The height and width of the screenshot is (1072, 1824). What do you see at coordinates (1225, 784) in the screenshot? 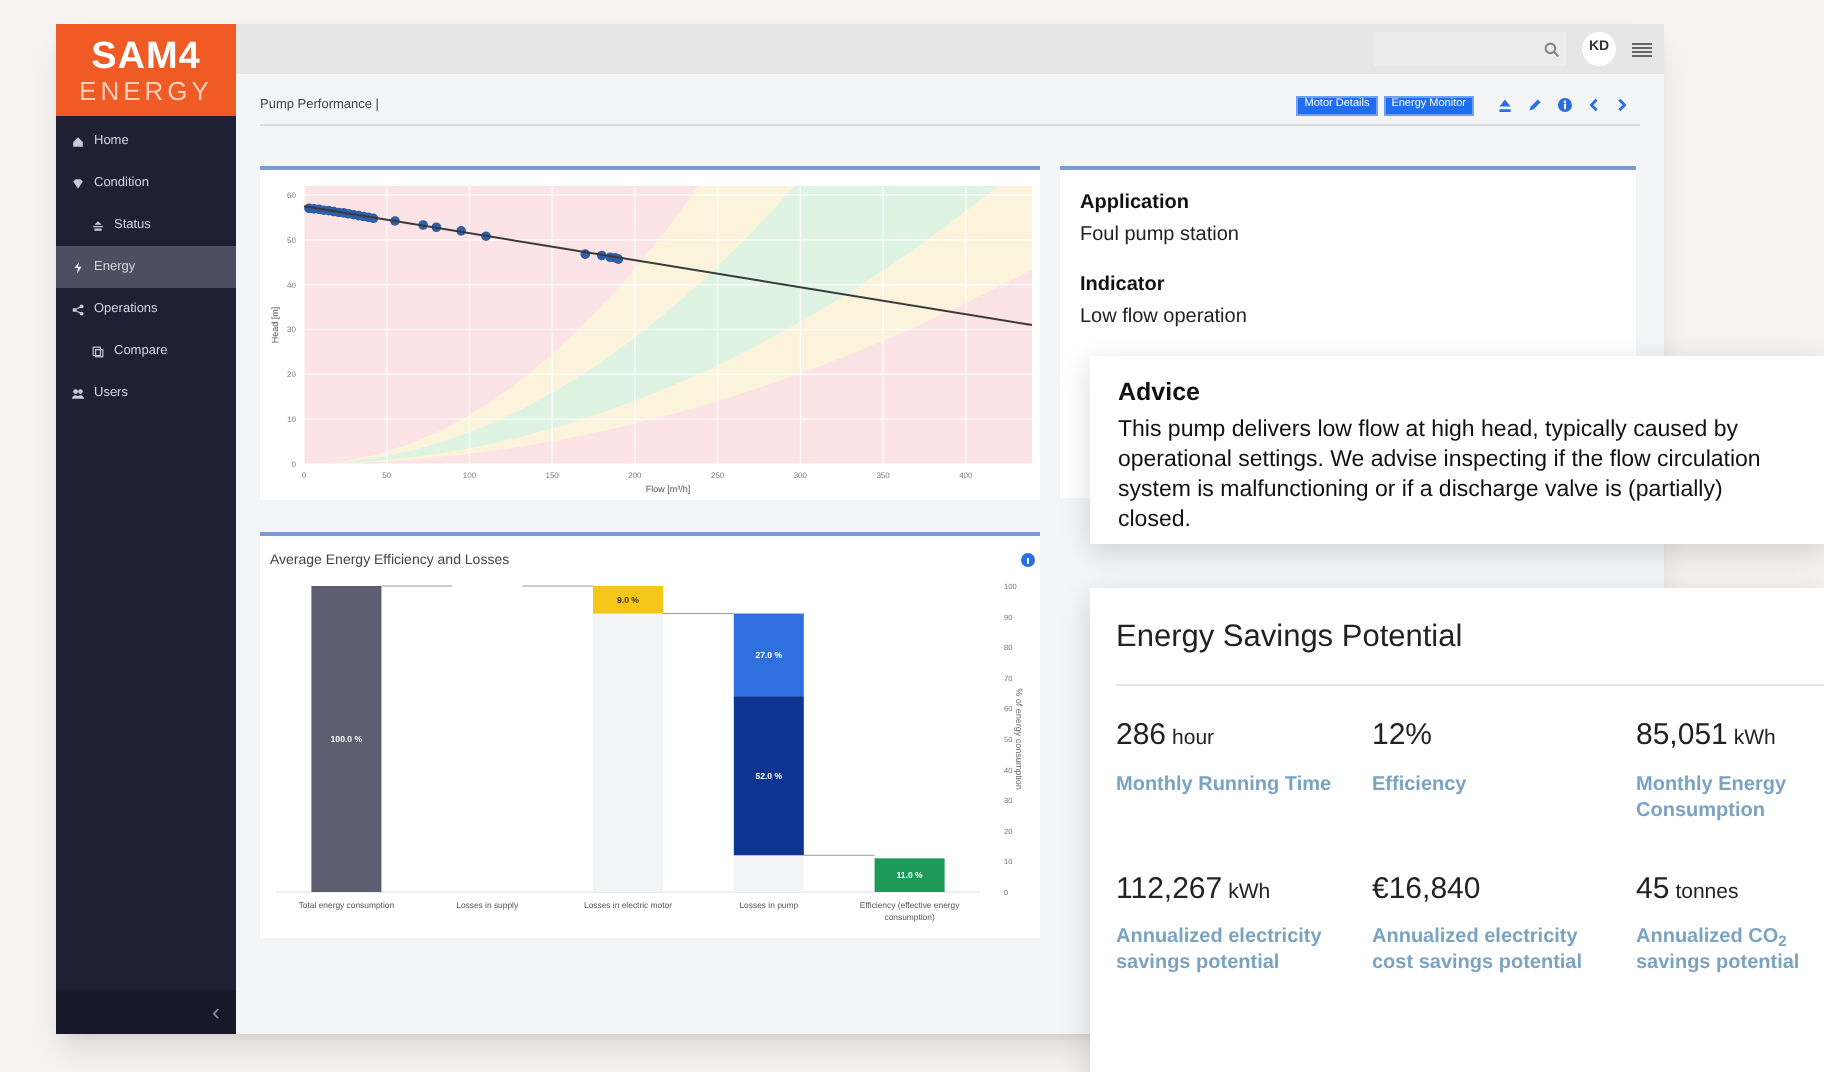
I see `metric-label: Monthly Running Time` at bounding box center [1225, 784].